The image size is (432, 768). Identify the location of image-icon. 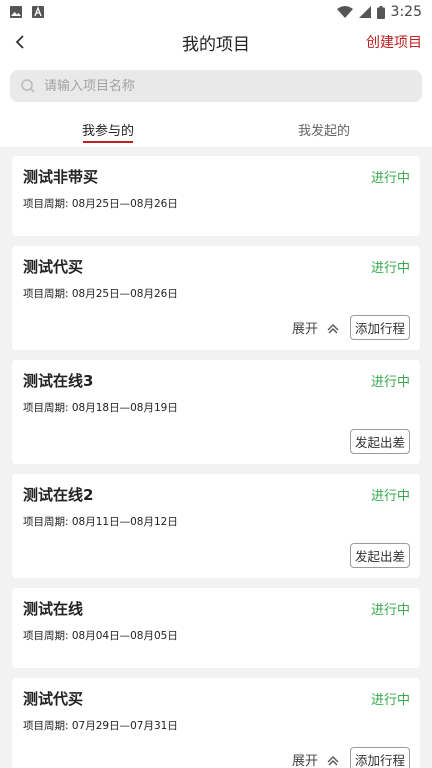
(16, 12).